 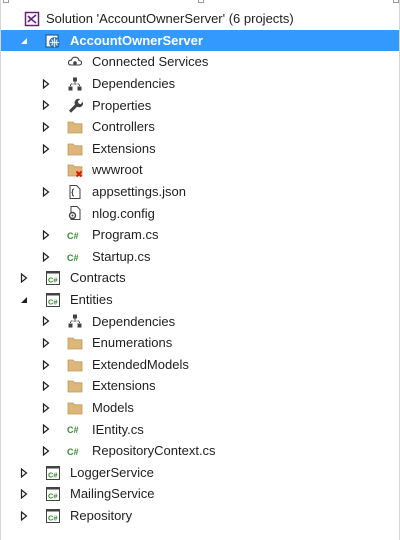 What do you see at coordinates (121, 256) in the screenshot?
I see `node-label: Startup.cs` at bounding box center [121, 256].